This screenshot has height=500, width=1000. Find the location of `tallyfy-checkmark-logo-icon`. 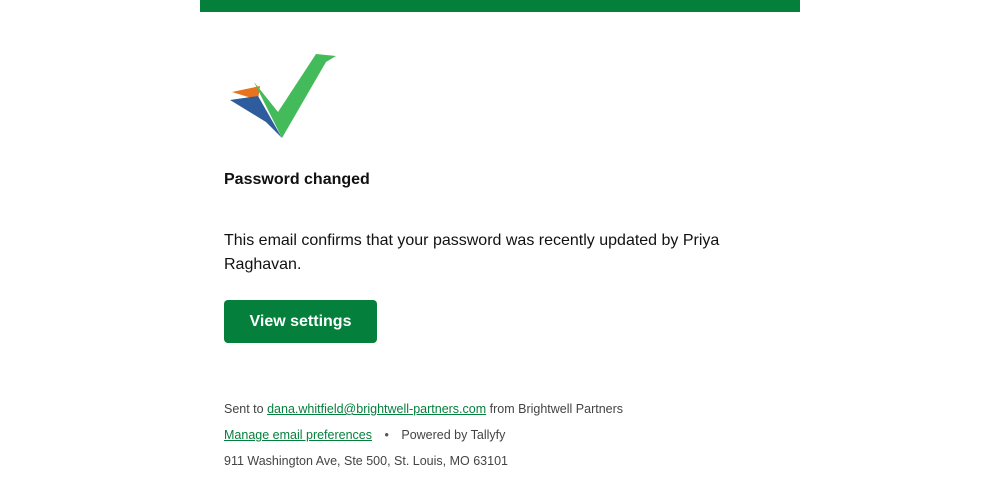

tallyfy-checkmark-logo-icon is located at coordinates (283, 96).